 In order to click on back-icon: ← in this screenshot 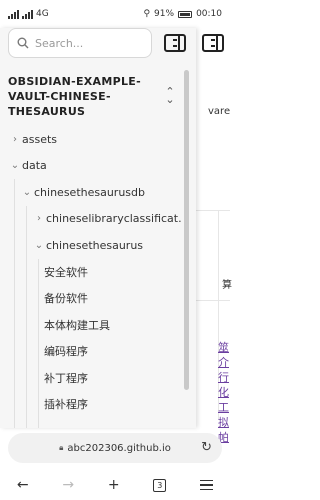, I will do `click(23, 485)`.